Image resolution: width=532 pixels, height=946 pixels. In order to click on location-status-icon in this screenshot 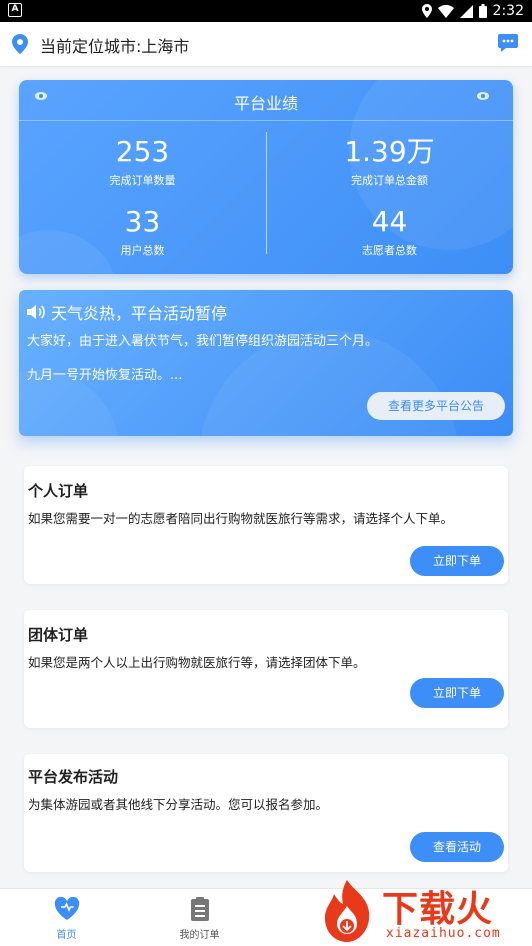, I will do `click(426, 11)`.